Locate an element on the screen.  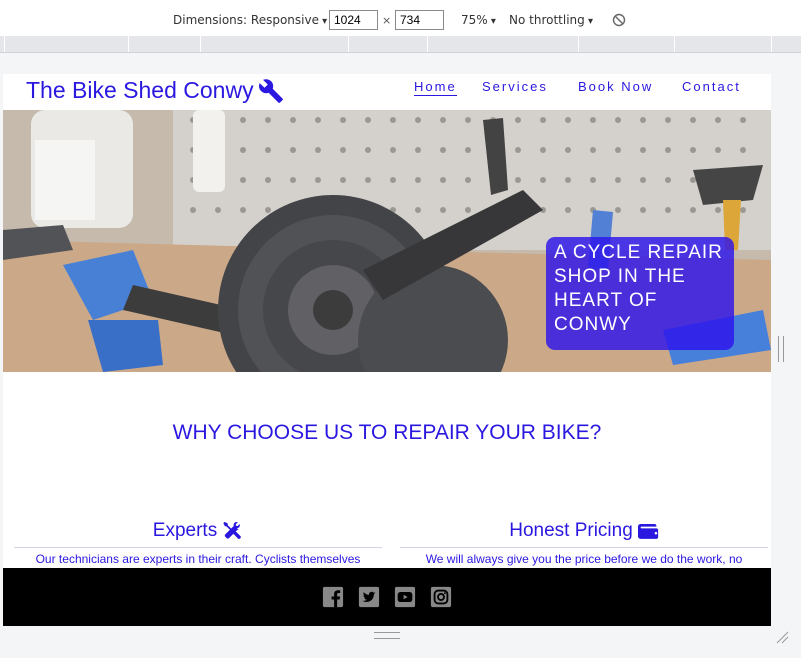
nav-home: Home is located at coordinates (435, 87).